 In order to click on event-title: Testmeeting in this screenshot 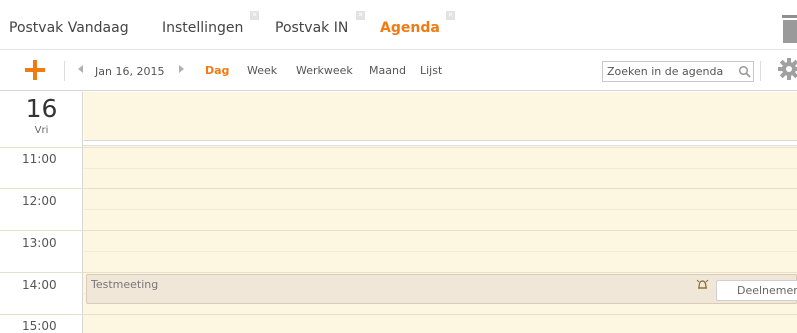, I will do `click(125, 284)`.